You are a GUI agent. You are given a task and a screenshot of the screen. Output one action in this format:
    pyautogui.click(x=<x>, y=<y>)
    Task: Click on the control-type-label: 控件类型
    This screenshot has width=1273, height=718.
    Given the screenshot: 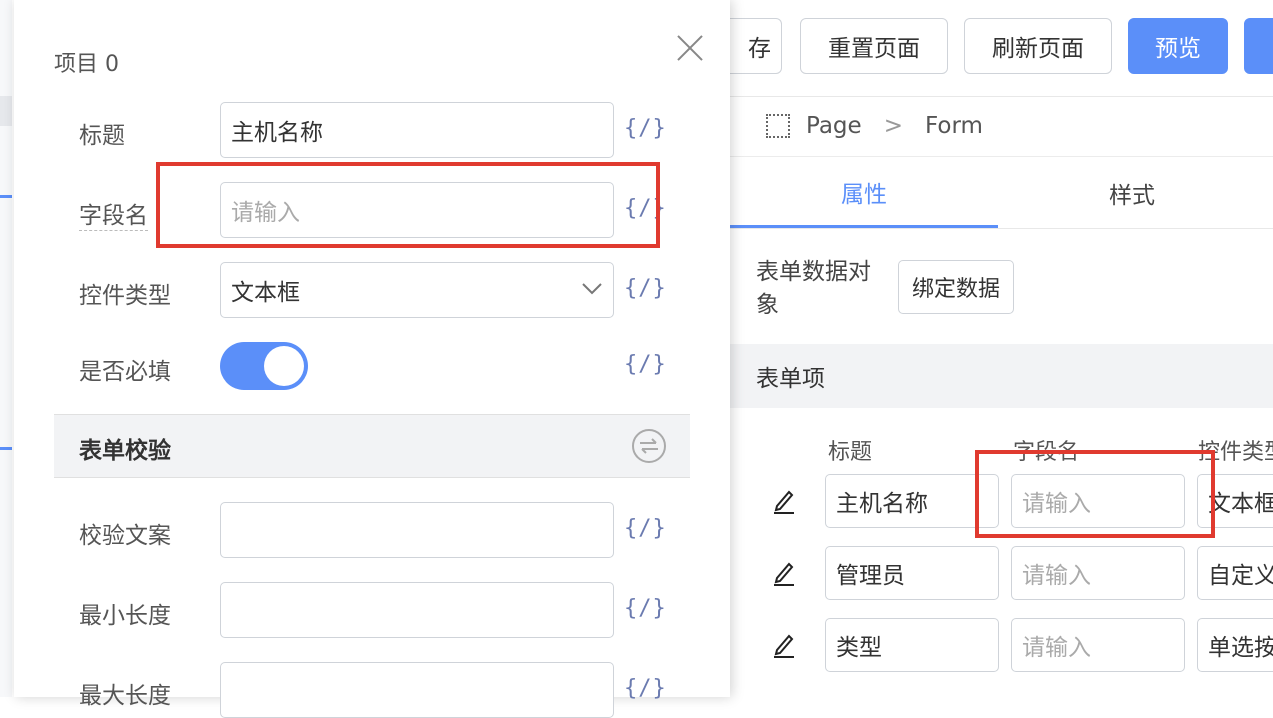 What is the action you would take?
    pyautogui.click(x=125, y=296)
    